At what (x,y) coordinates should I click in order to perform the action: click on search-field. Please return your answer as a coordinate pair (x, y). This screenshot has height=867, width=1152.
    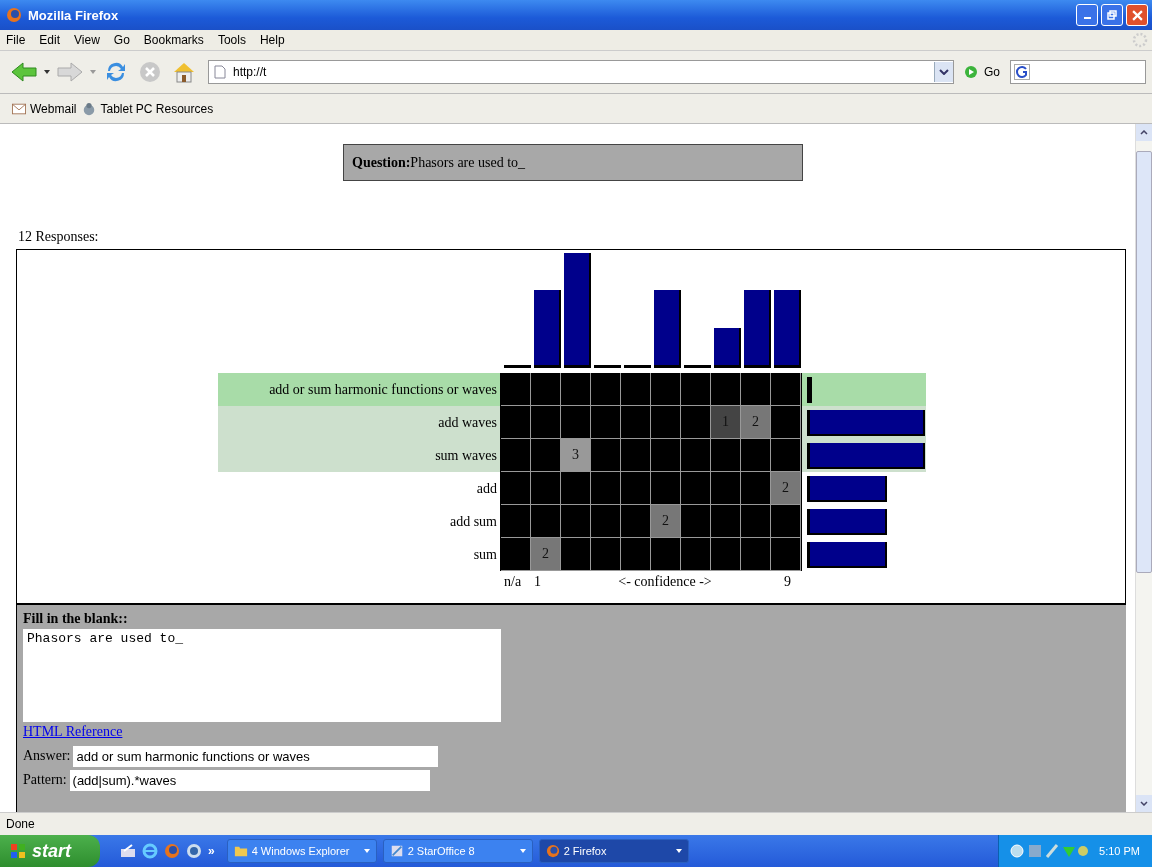
    Looking at the image, I should click on (1078, 72).